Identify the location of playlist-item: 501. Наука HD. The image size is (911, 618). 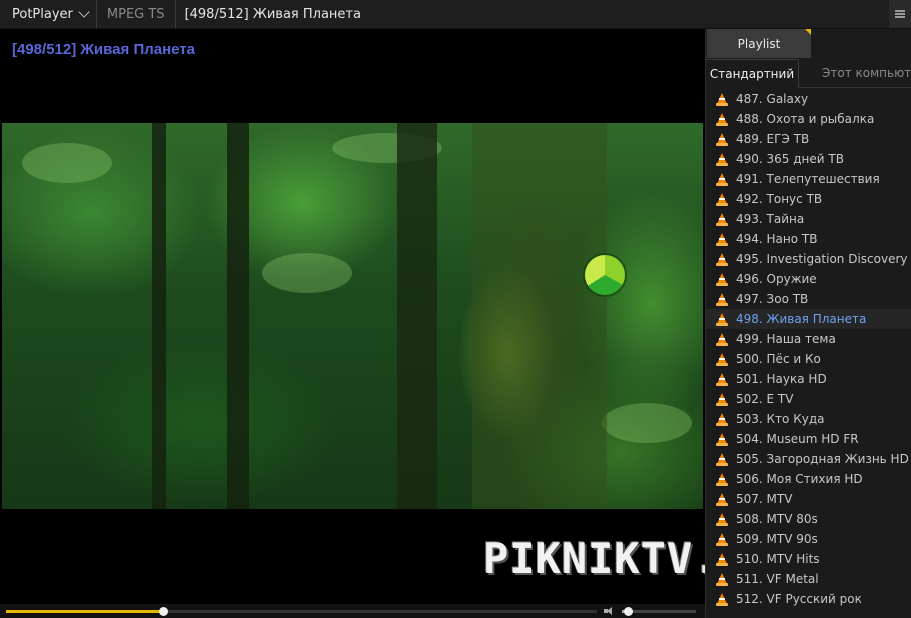
(808, 379).